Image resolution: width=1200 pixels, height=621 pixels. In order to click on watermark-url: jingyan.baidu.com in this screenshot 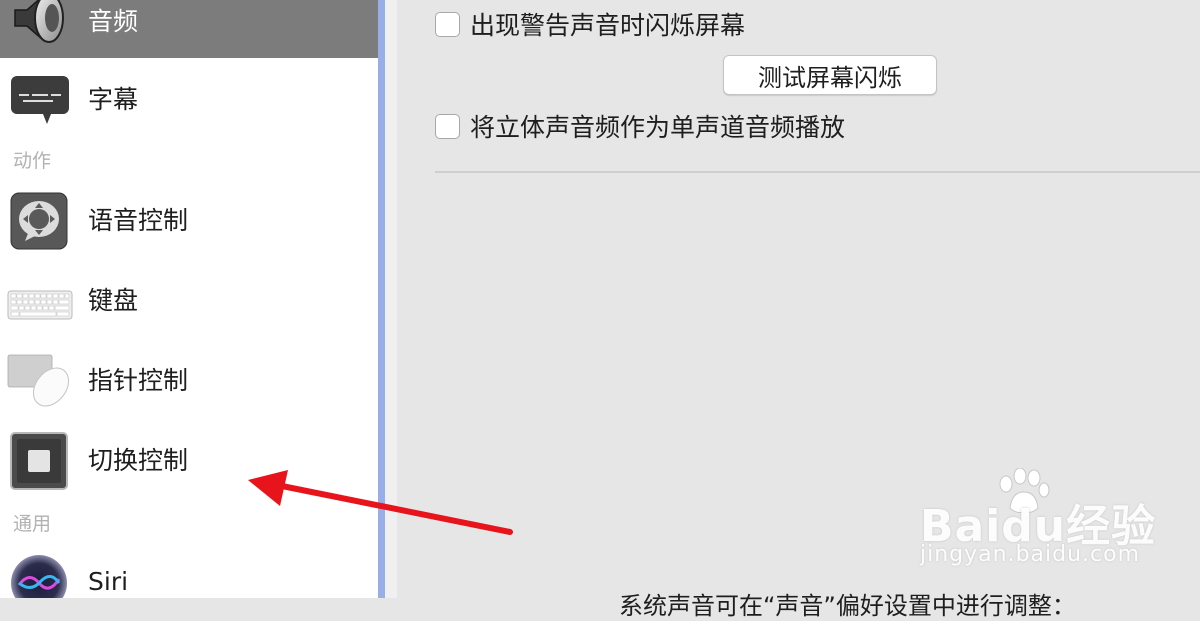, I will do `click(1030, 554)`.